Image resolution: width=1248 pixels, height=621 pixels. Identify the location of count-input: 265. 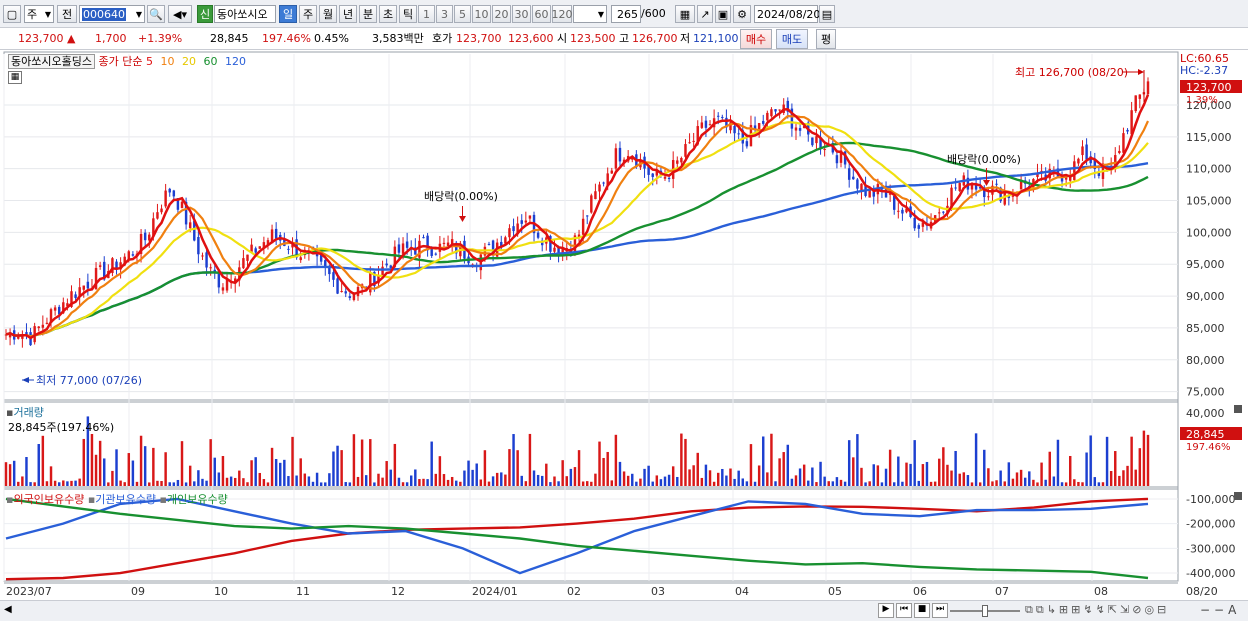
(626, 14).